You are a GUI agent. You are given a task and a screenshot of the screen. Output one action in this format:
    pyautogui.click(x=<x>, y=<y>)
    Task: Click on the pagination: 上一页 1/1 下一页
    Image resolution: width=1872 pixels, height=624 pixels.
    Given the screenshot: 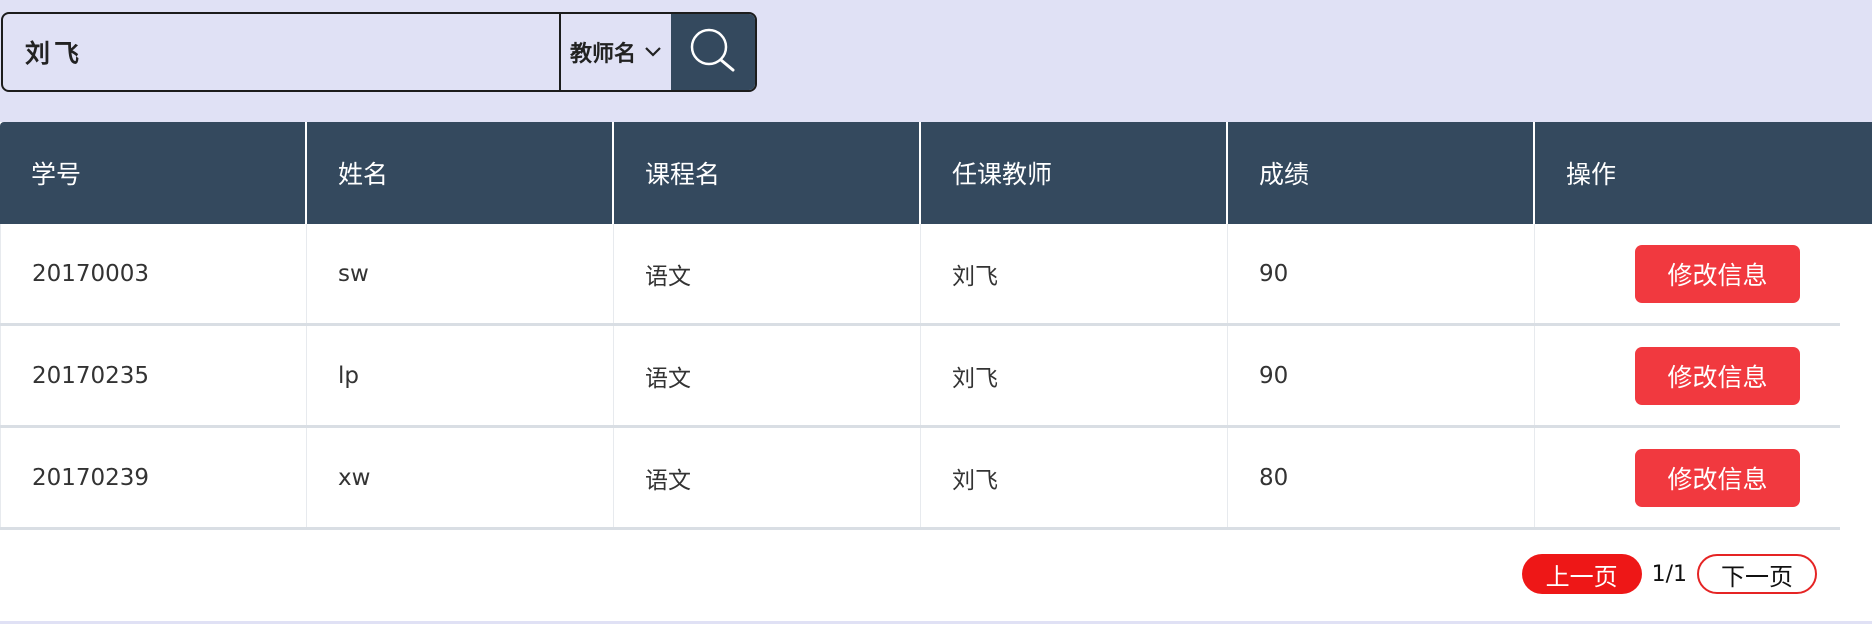 What is the action you would take?
    pyautogui.click(x=1669, y=574)
    